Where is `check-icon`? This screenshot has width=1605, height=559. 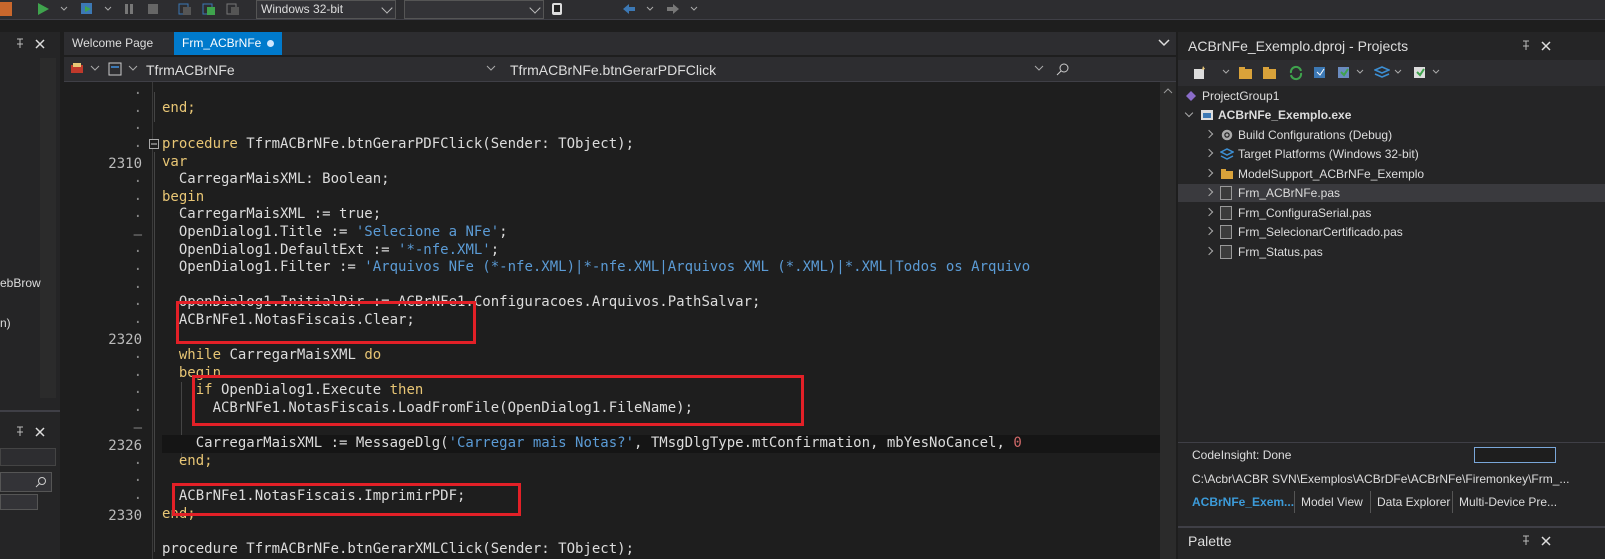
check-icon is located at coordinates (1344, 73).